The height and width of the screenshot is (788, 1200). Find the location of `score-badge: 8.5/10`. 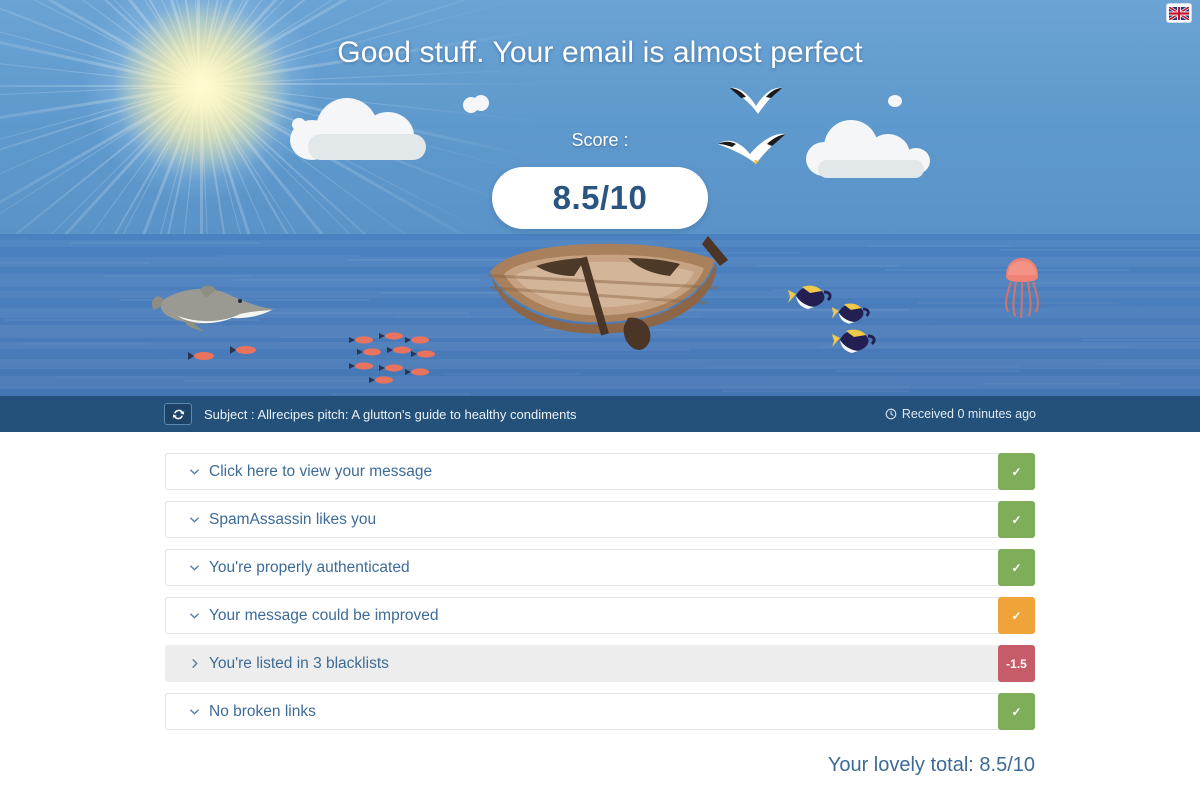

score-badge: 8.5/10 is located at coordinates (600, 198).